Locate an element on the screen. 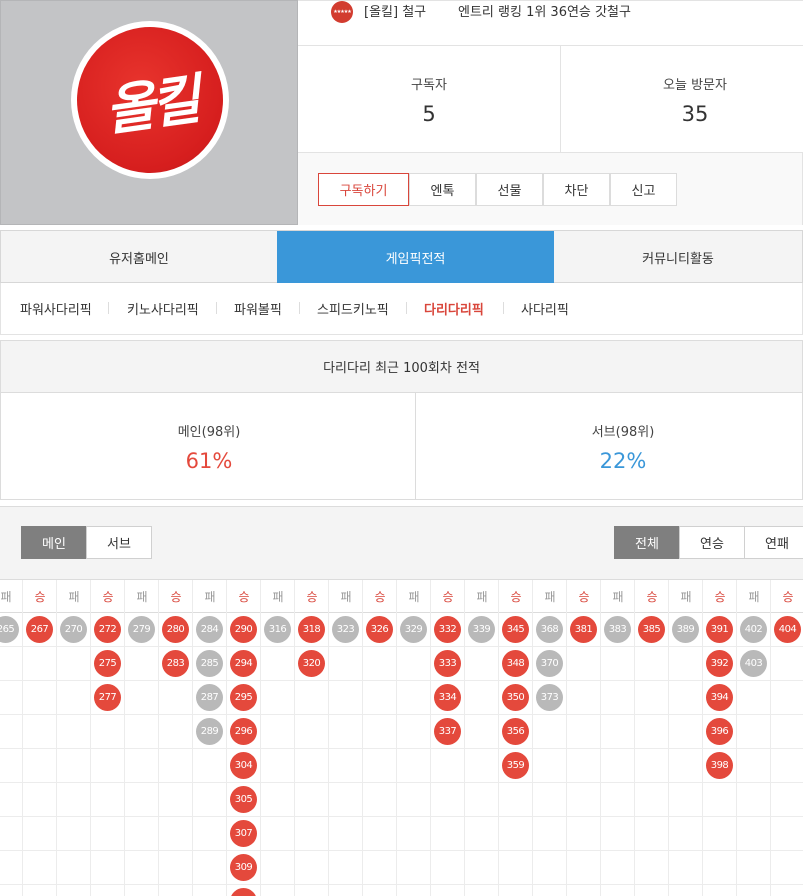 This screenshot has width=803, height=896. tab-ladder: 사다리픽 is located at coordinates (545, 308).